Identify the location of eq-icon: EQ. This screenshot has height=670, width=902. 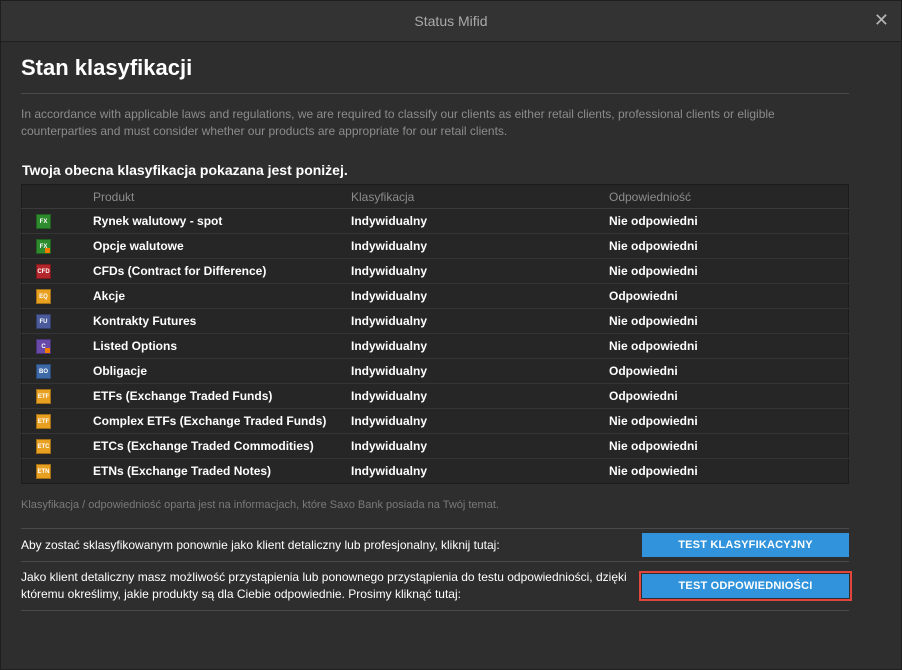
(43, 296).